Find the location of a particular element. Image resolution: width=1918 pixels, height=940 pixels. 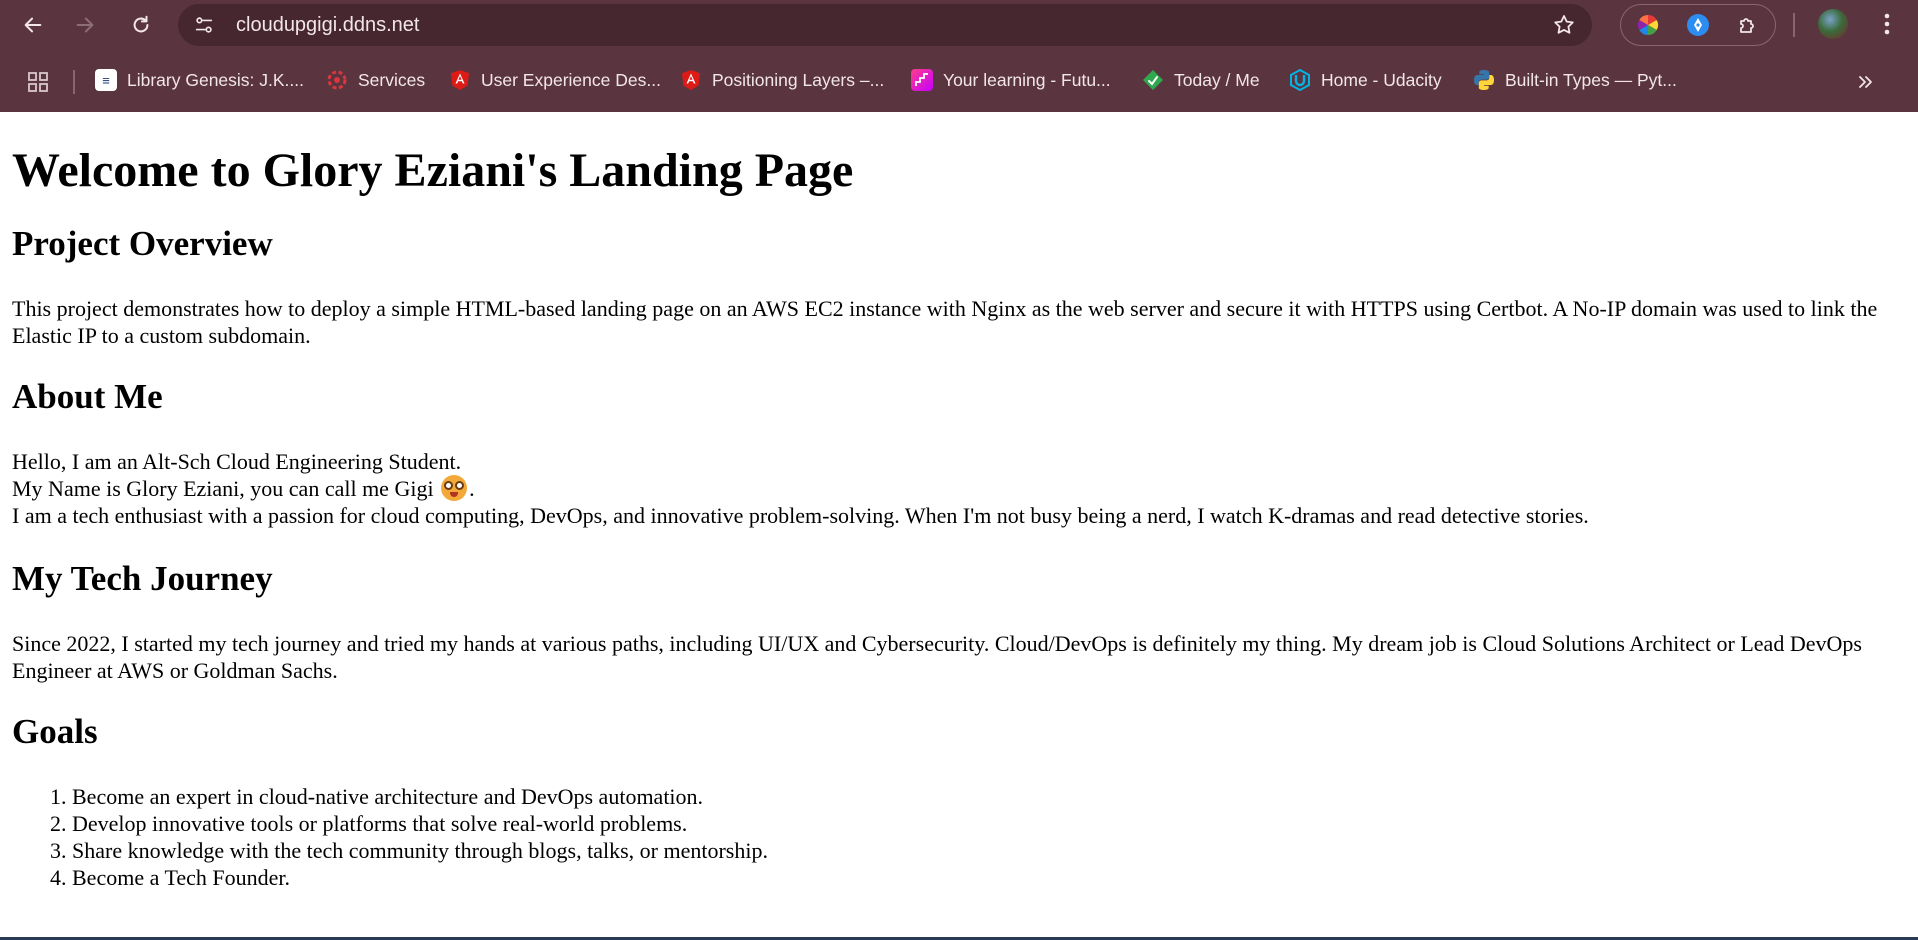

pen-nib-icon is located at coordinates (1698, 25).